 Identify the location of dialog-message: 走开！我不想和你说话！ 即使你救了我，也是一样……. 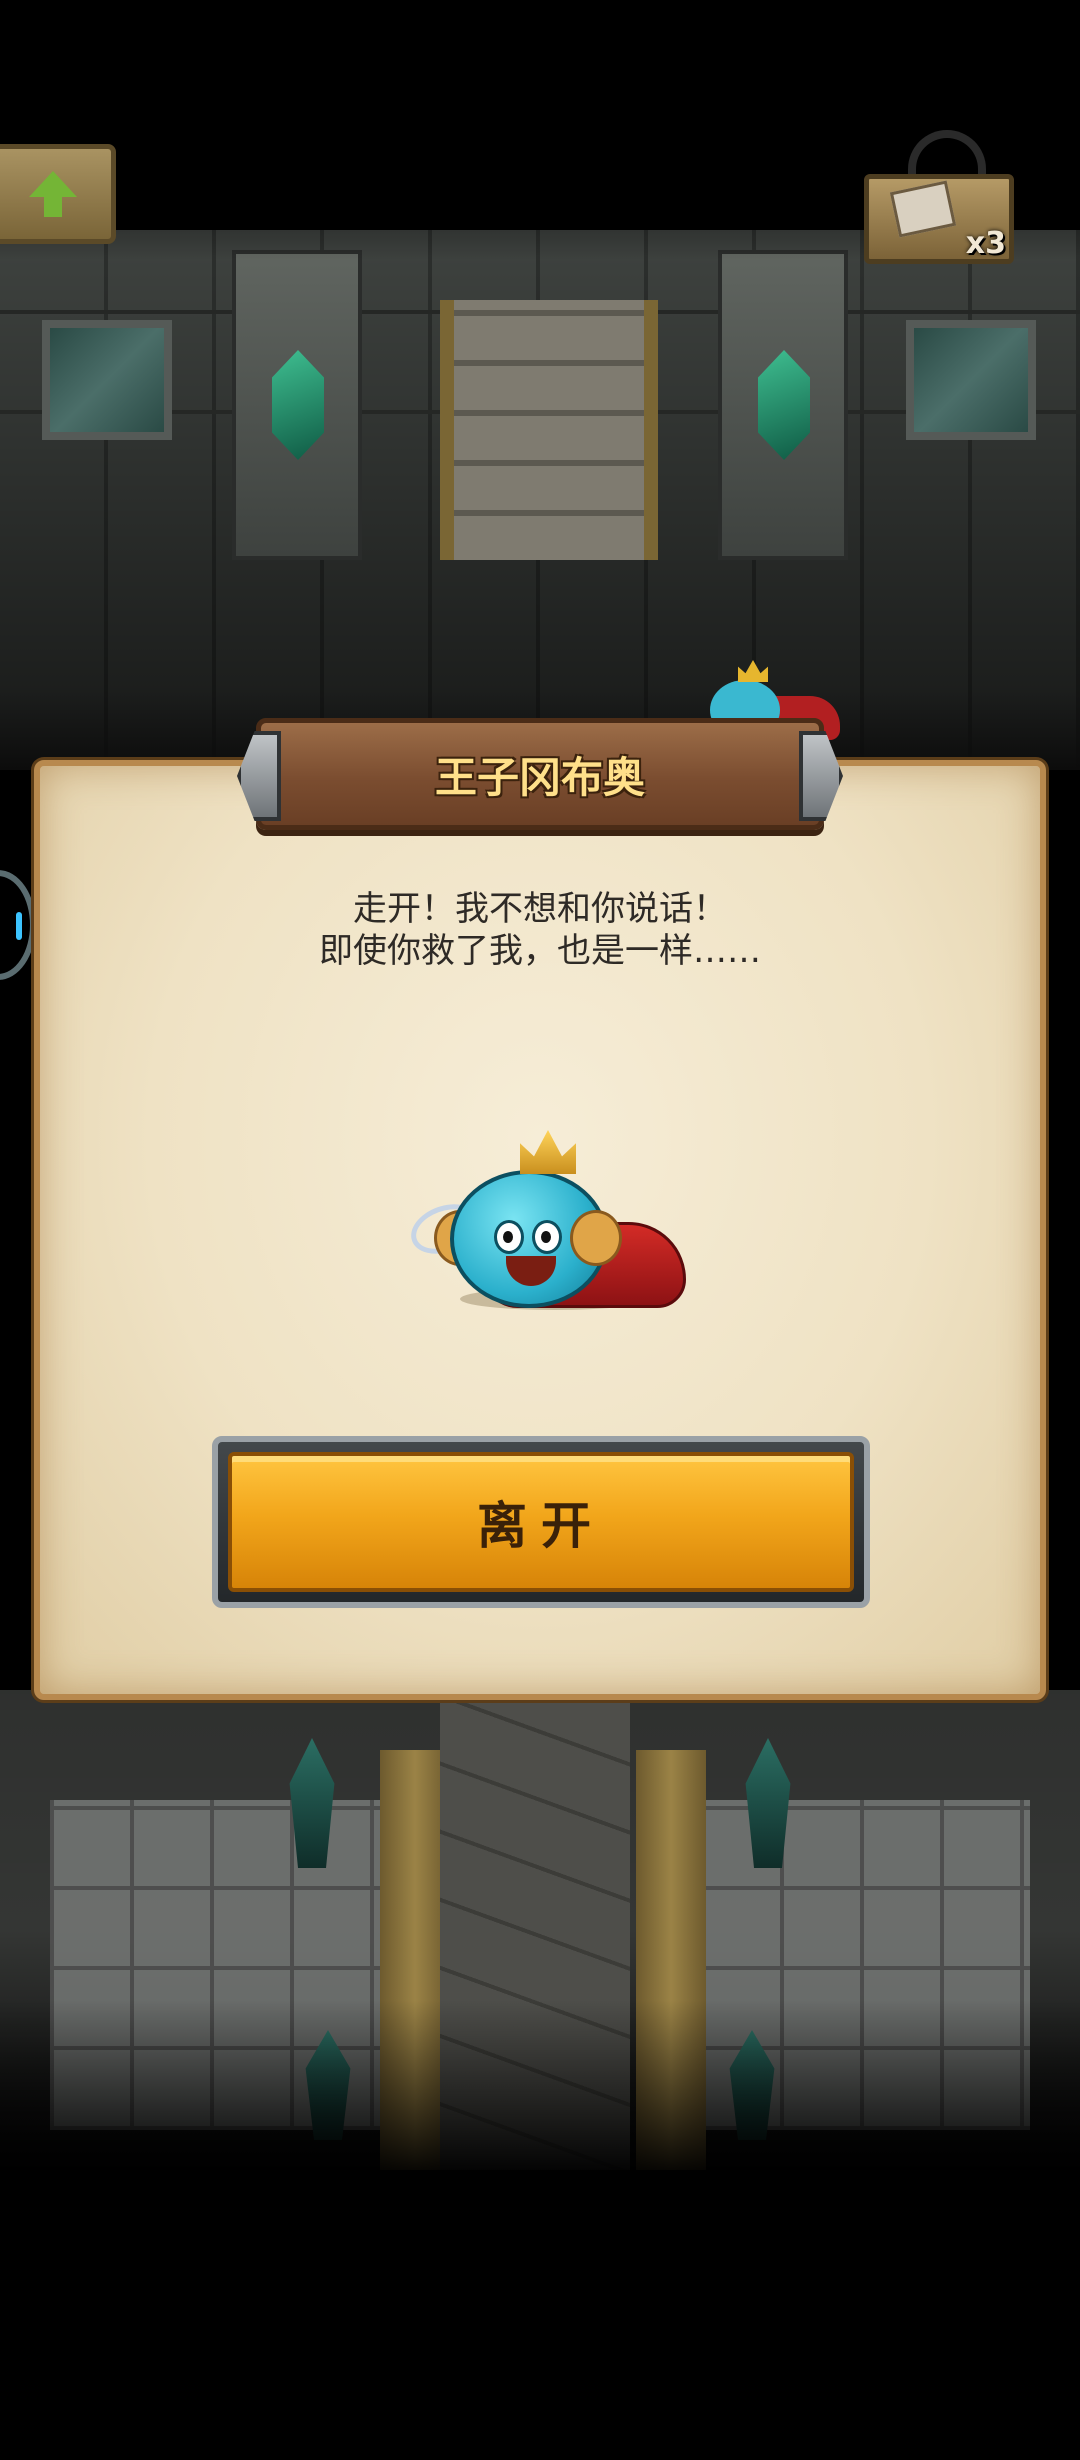
(540, 930).